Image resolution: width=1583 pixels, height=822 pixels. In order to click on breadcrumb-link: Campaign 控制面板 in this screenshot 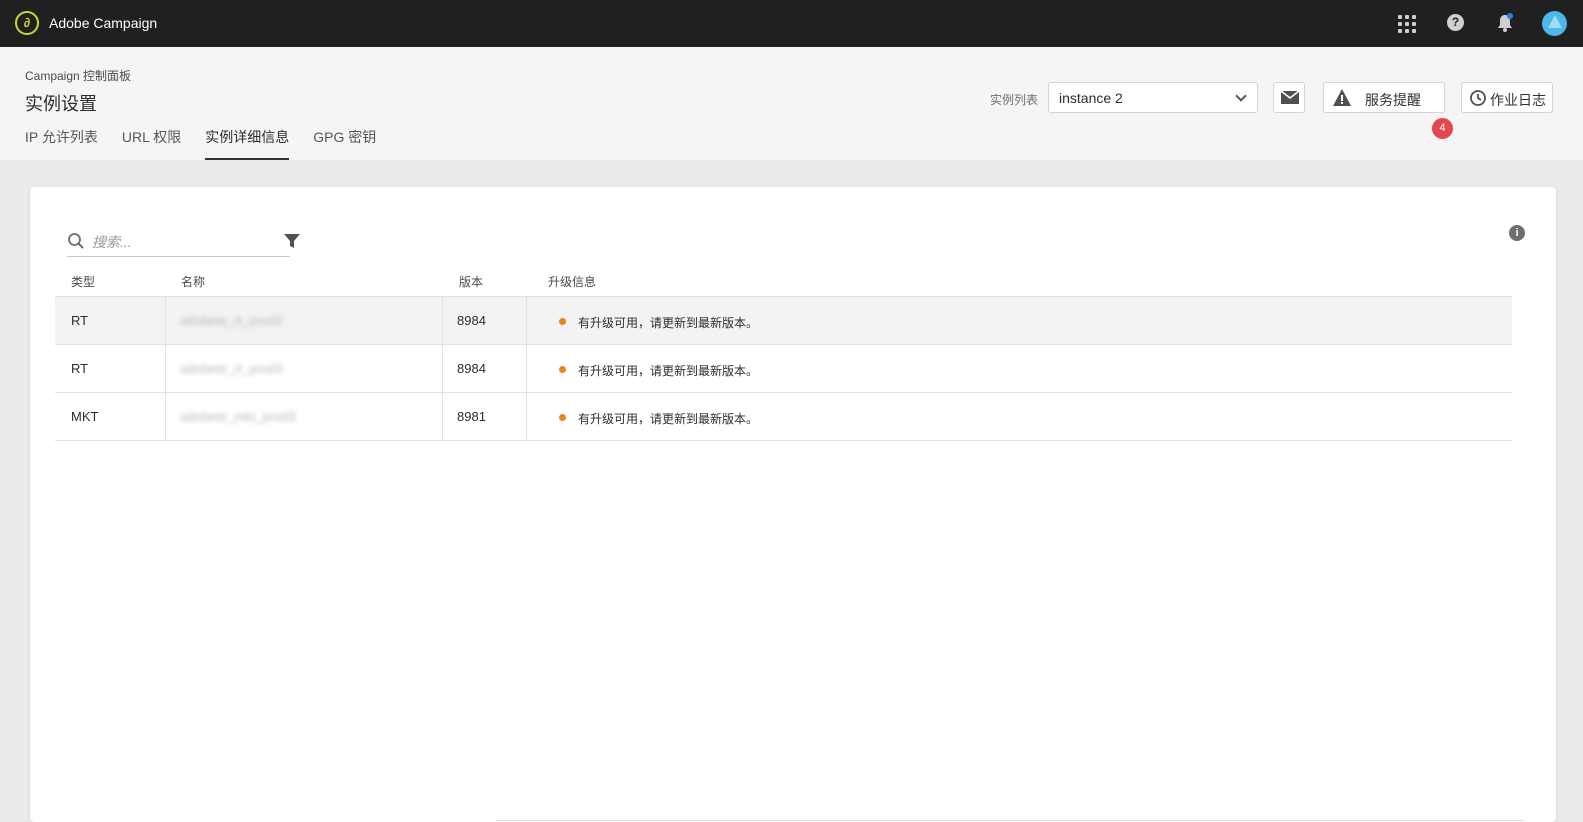, I will do `click(78, 76)`.